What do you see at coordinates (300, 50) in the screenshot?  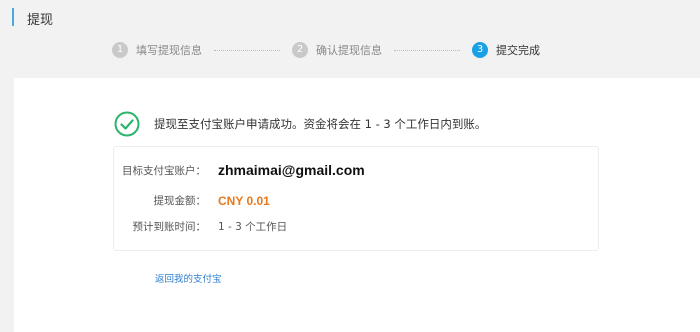 I see `step-number: 2` at bounding box center [300, 50].